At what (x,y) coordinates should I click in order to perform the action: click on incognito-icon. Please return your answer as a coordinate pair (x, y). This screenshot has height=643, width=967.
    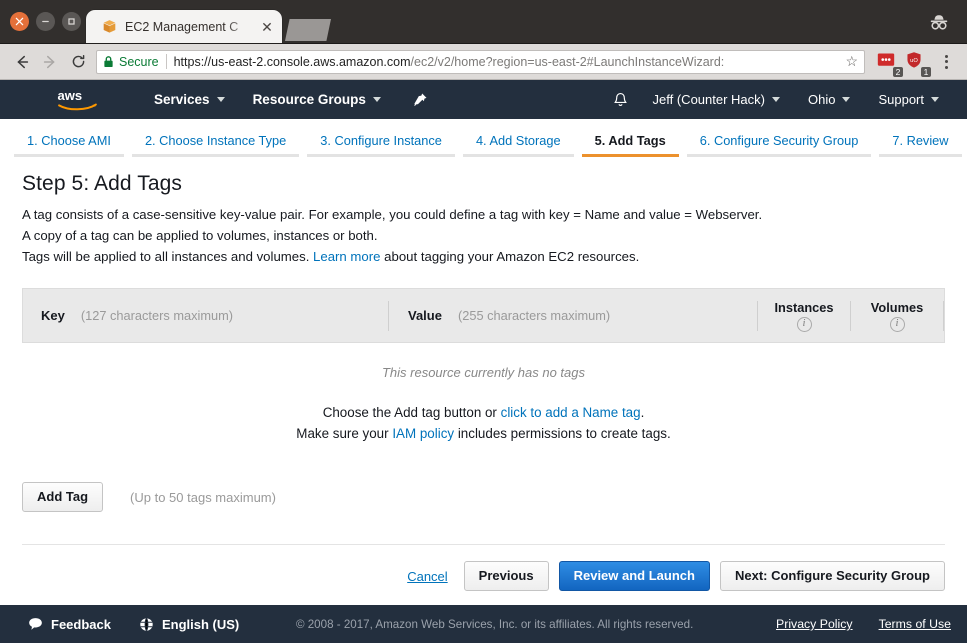
    Looking at the image, I should click on (939, 22).